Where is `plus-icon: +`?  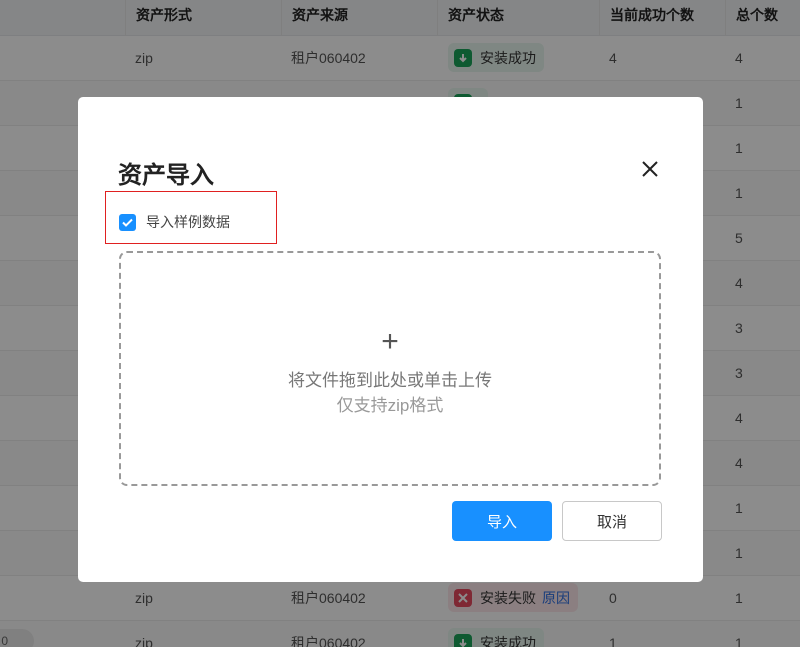
plus-icon: + is located at coordinates (390, 341).